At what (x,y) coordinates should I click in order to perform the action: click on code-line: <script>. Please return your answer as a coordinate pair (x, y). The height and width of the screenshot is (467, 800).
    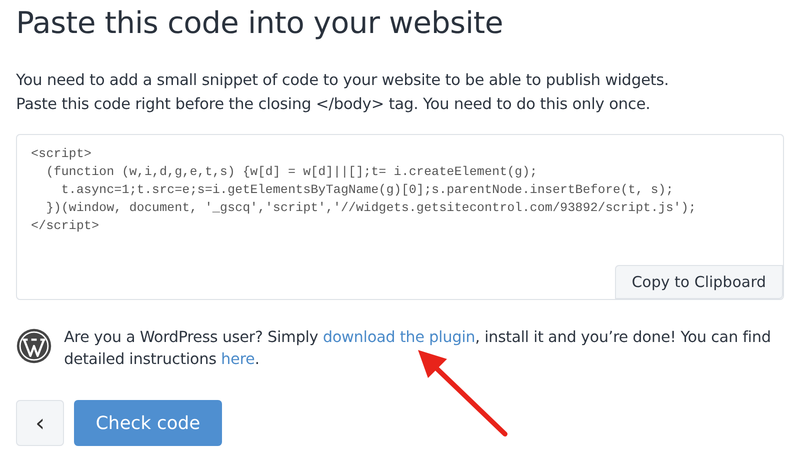
    Looking at the image, I should click on (61, 154).